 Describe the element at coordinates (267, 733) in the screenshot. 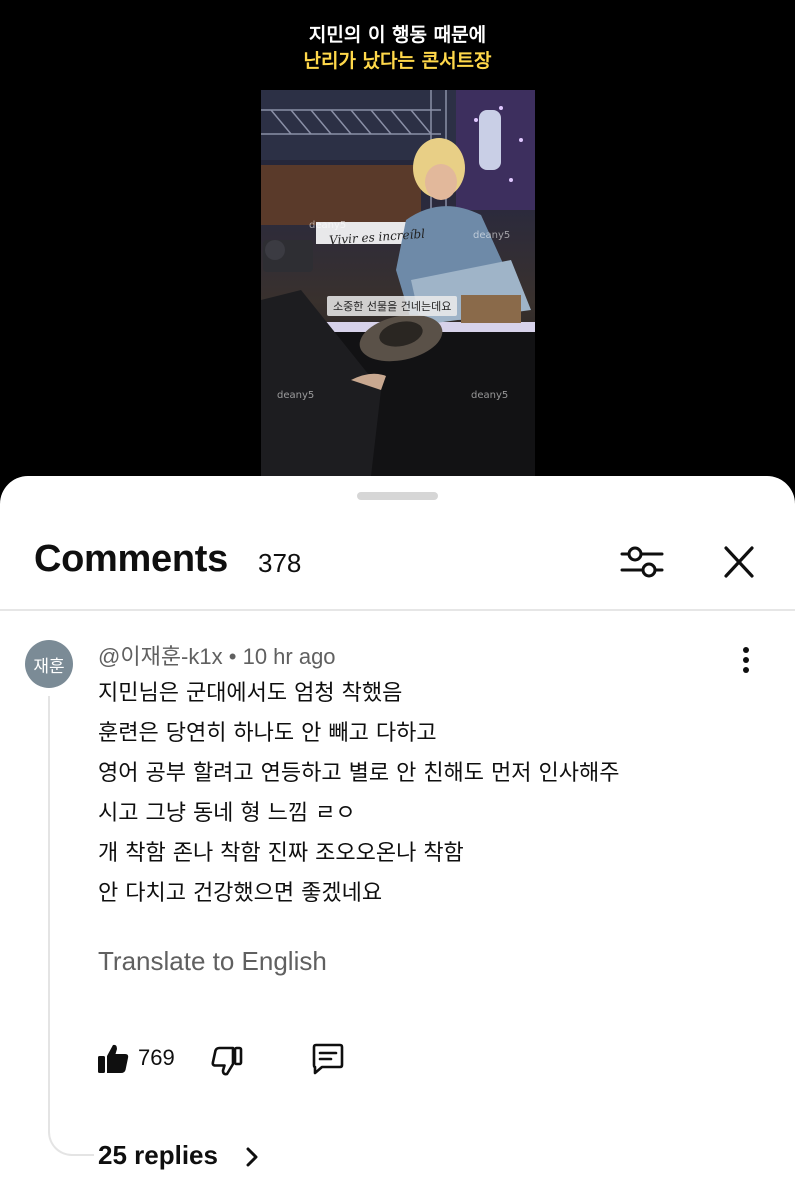

I see `comment-line: 훈련은 당연히 하나도 안 빼고 다하고` at that location.